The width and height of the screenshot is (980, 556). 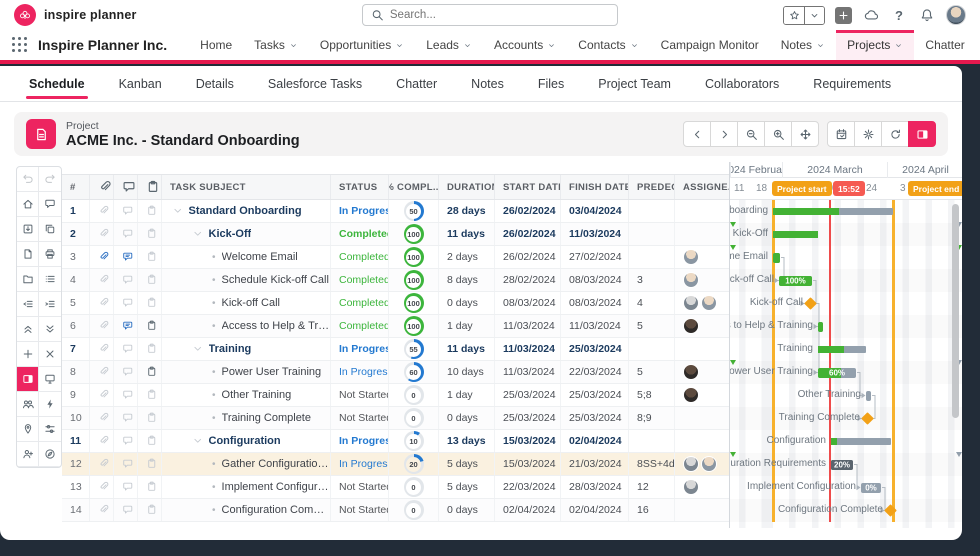 What do you see at coordinates (944, 45) in the screenshot?
I see `nav-tab-chatter: Chatter` at bounding box center [944, 45].